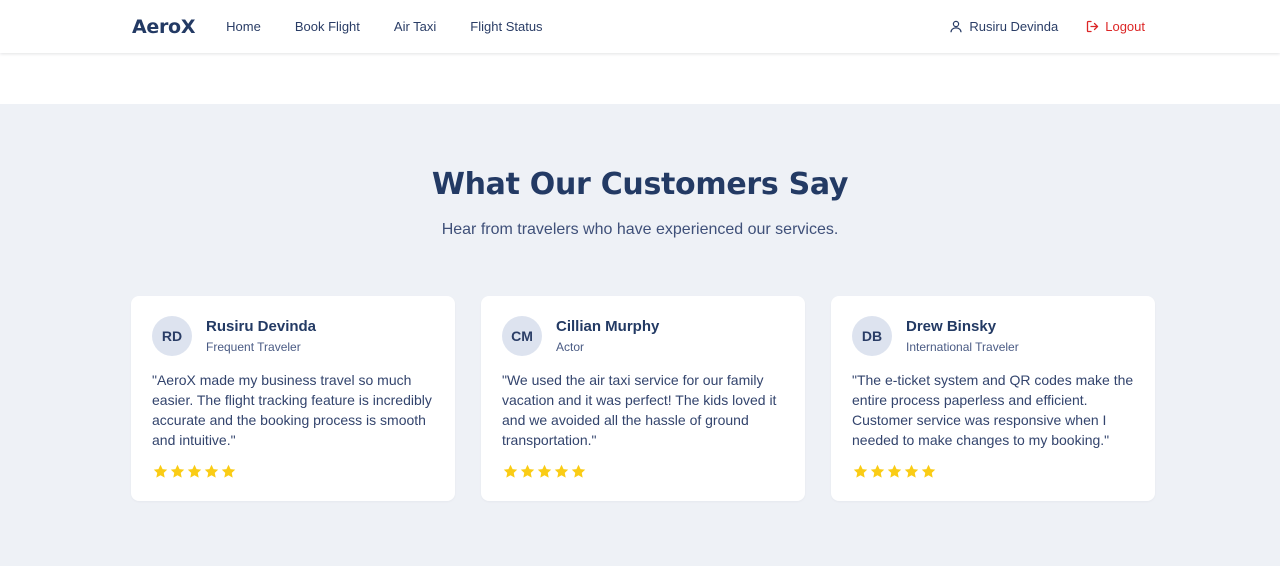 The height and width of the screenshot is (566, 1280). Describe the element at coordinates (640, 78) in the screenshot. I see `page-top-band` at that location.